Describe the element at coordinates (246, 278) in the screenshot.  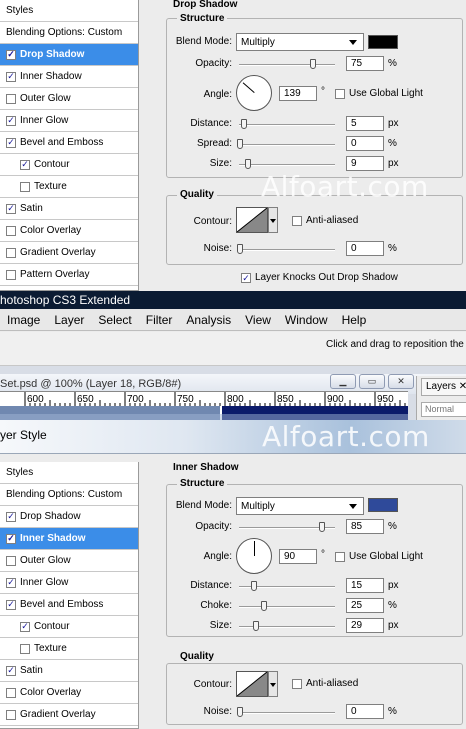
I see `knockout-checkbox: ✓` at that location.